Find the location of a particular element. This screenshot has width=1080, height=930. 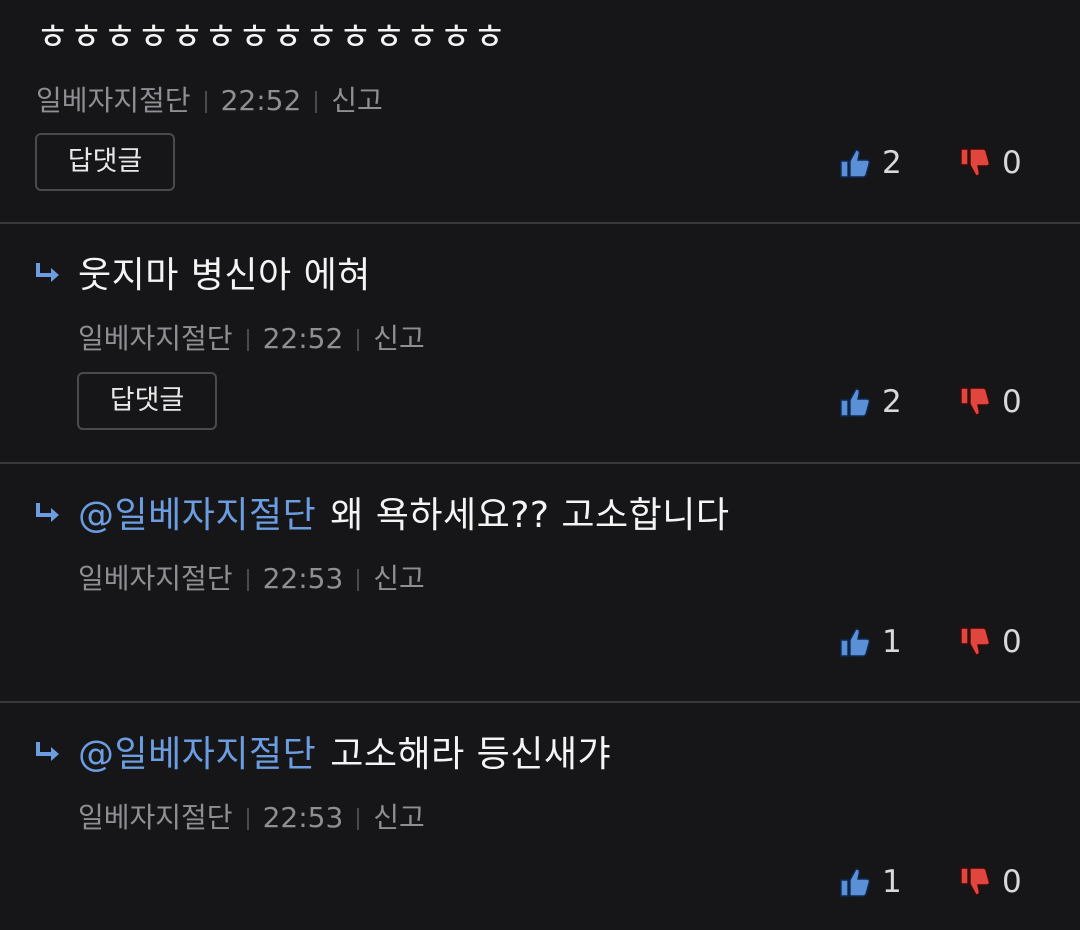

comment-text: @일베자지절단 고소해라 등신새갸 is located at coordinates (344, 755).